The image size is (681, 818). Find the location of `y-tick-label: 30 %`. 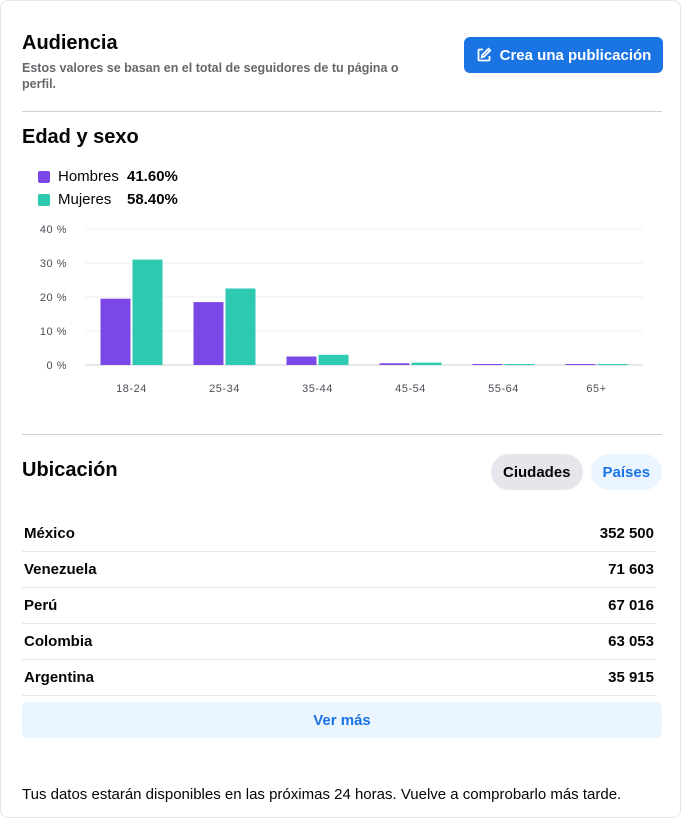

y-tick-label: 30 % is located at coordinates (53, 264).